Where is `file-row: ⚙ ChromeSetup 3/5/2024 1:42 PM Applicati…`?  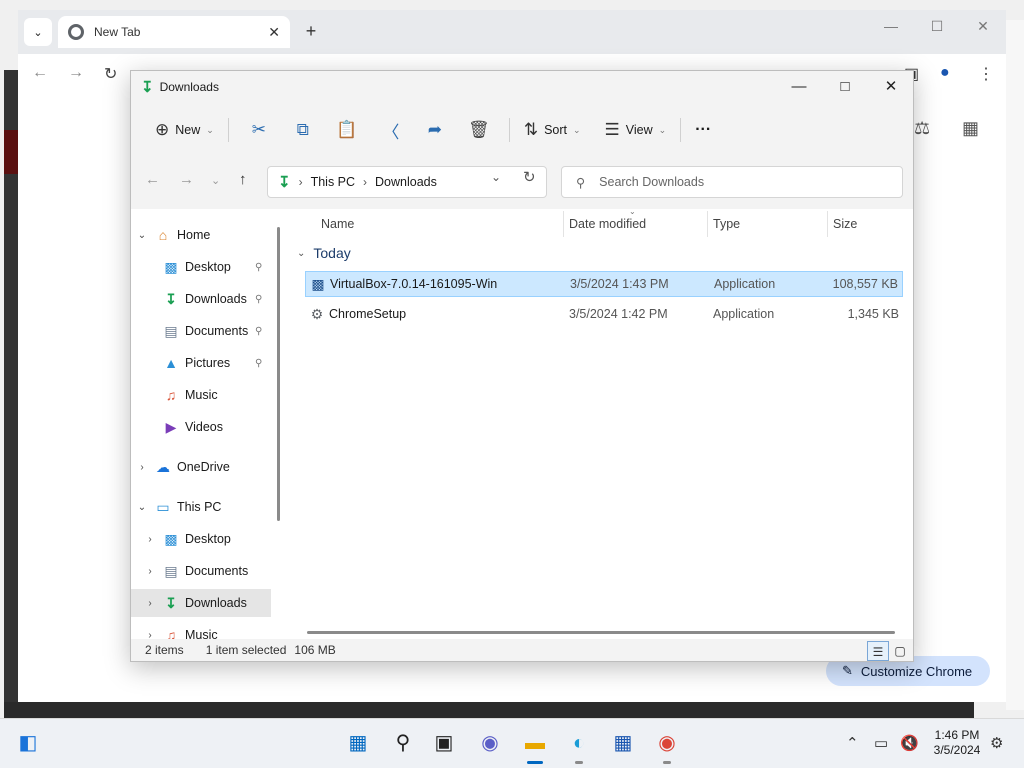
file-row: ⚙ ChromeSetup 3/5/2024 1:42 PM Applicati… is located at coordinates (604, 314).